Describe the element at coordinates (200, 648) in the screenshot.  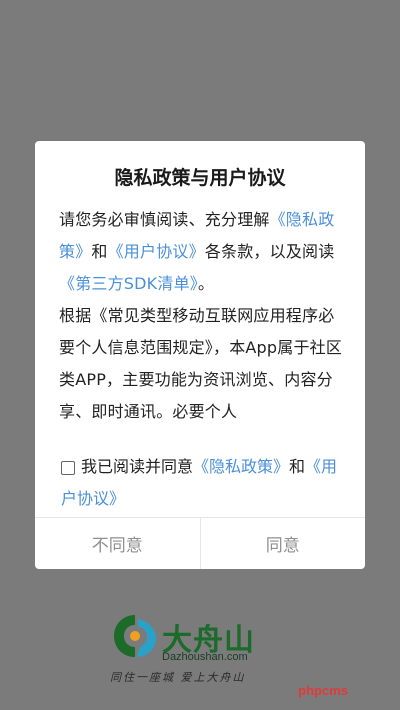
I see `app-logo: 大舟山 Dazhoushan.com 同住一座城 爱上大舟山` at that location.